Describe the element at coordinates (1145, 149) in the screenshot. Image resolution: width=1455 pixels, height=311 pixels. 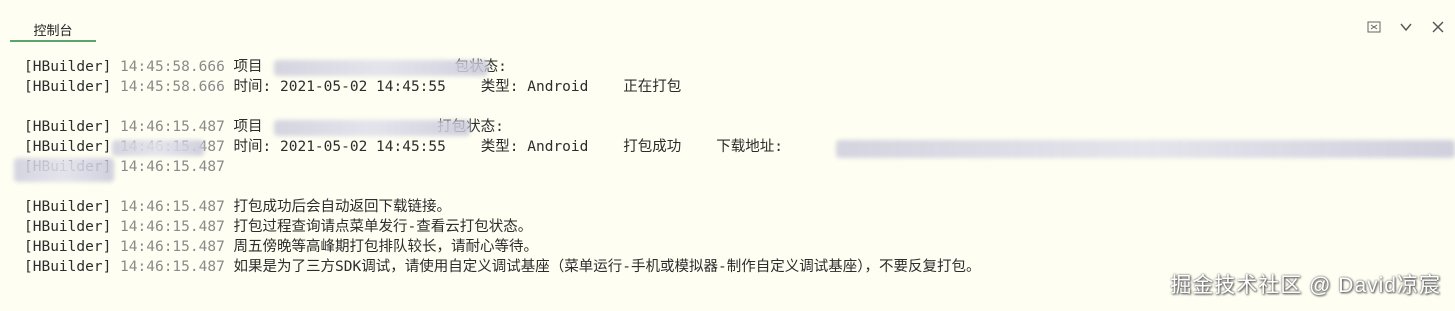
I see `redacted-download-url` at that location.